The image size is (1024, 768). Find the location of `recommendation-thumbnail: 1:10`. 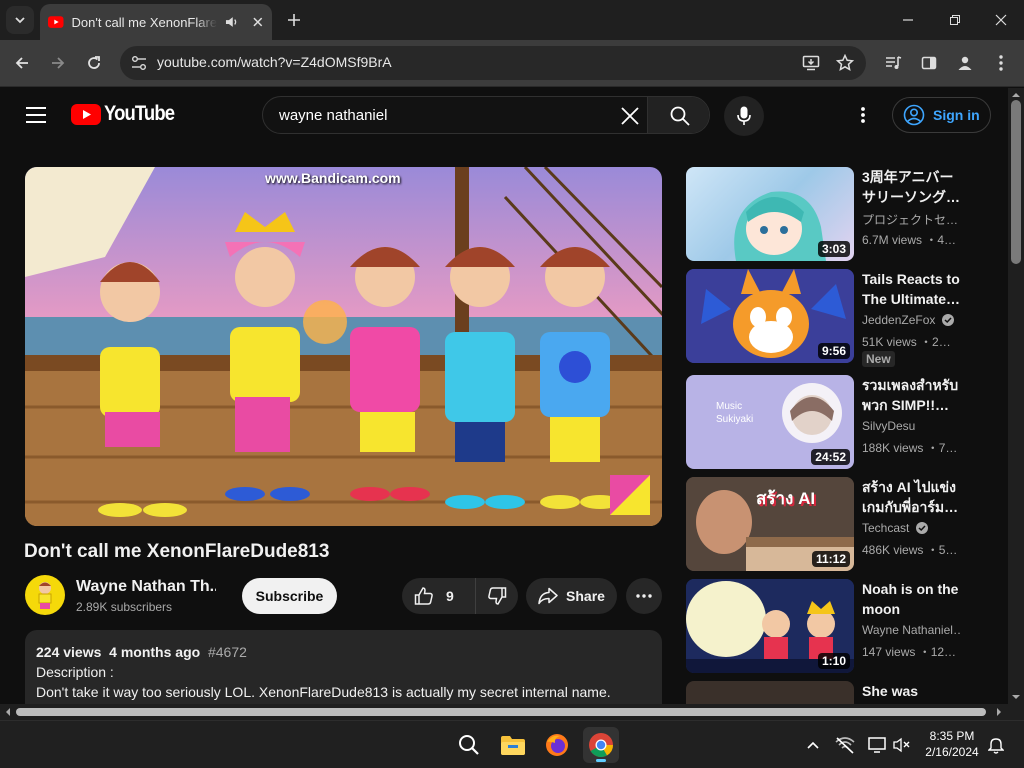

recommendation-thumbnail: 1:10 is located at coordinates (770, 626).